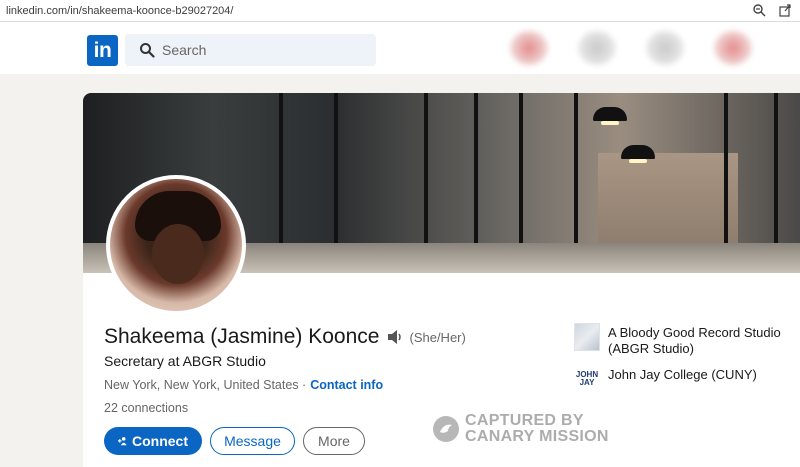  Describe the element at coordinates (587, 337) in the screenshot. I see `abgr-logo-icon` at that location.